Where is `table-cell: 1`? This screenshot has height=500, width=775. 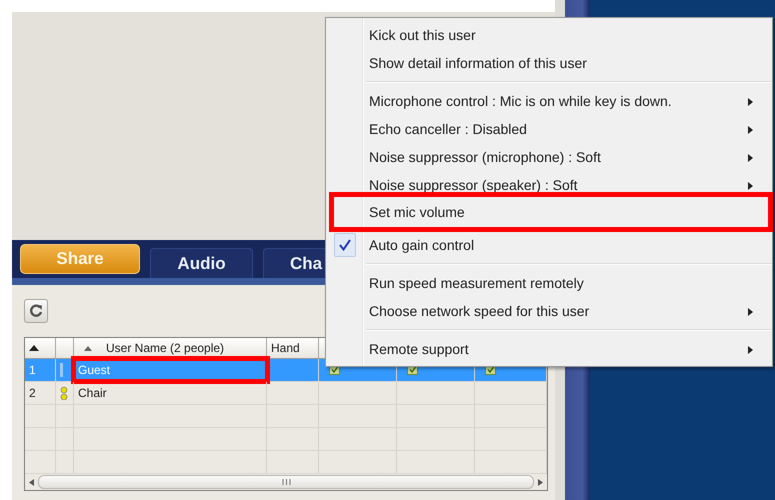
table-cell: 1 is located at coordinates (40, 370).